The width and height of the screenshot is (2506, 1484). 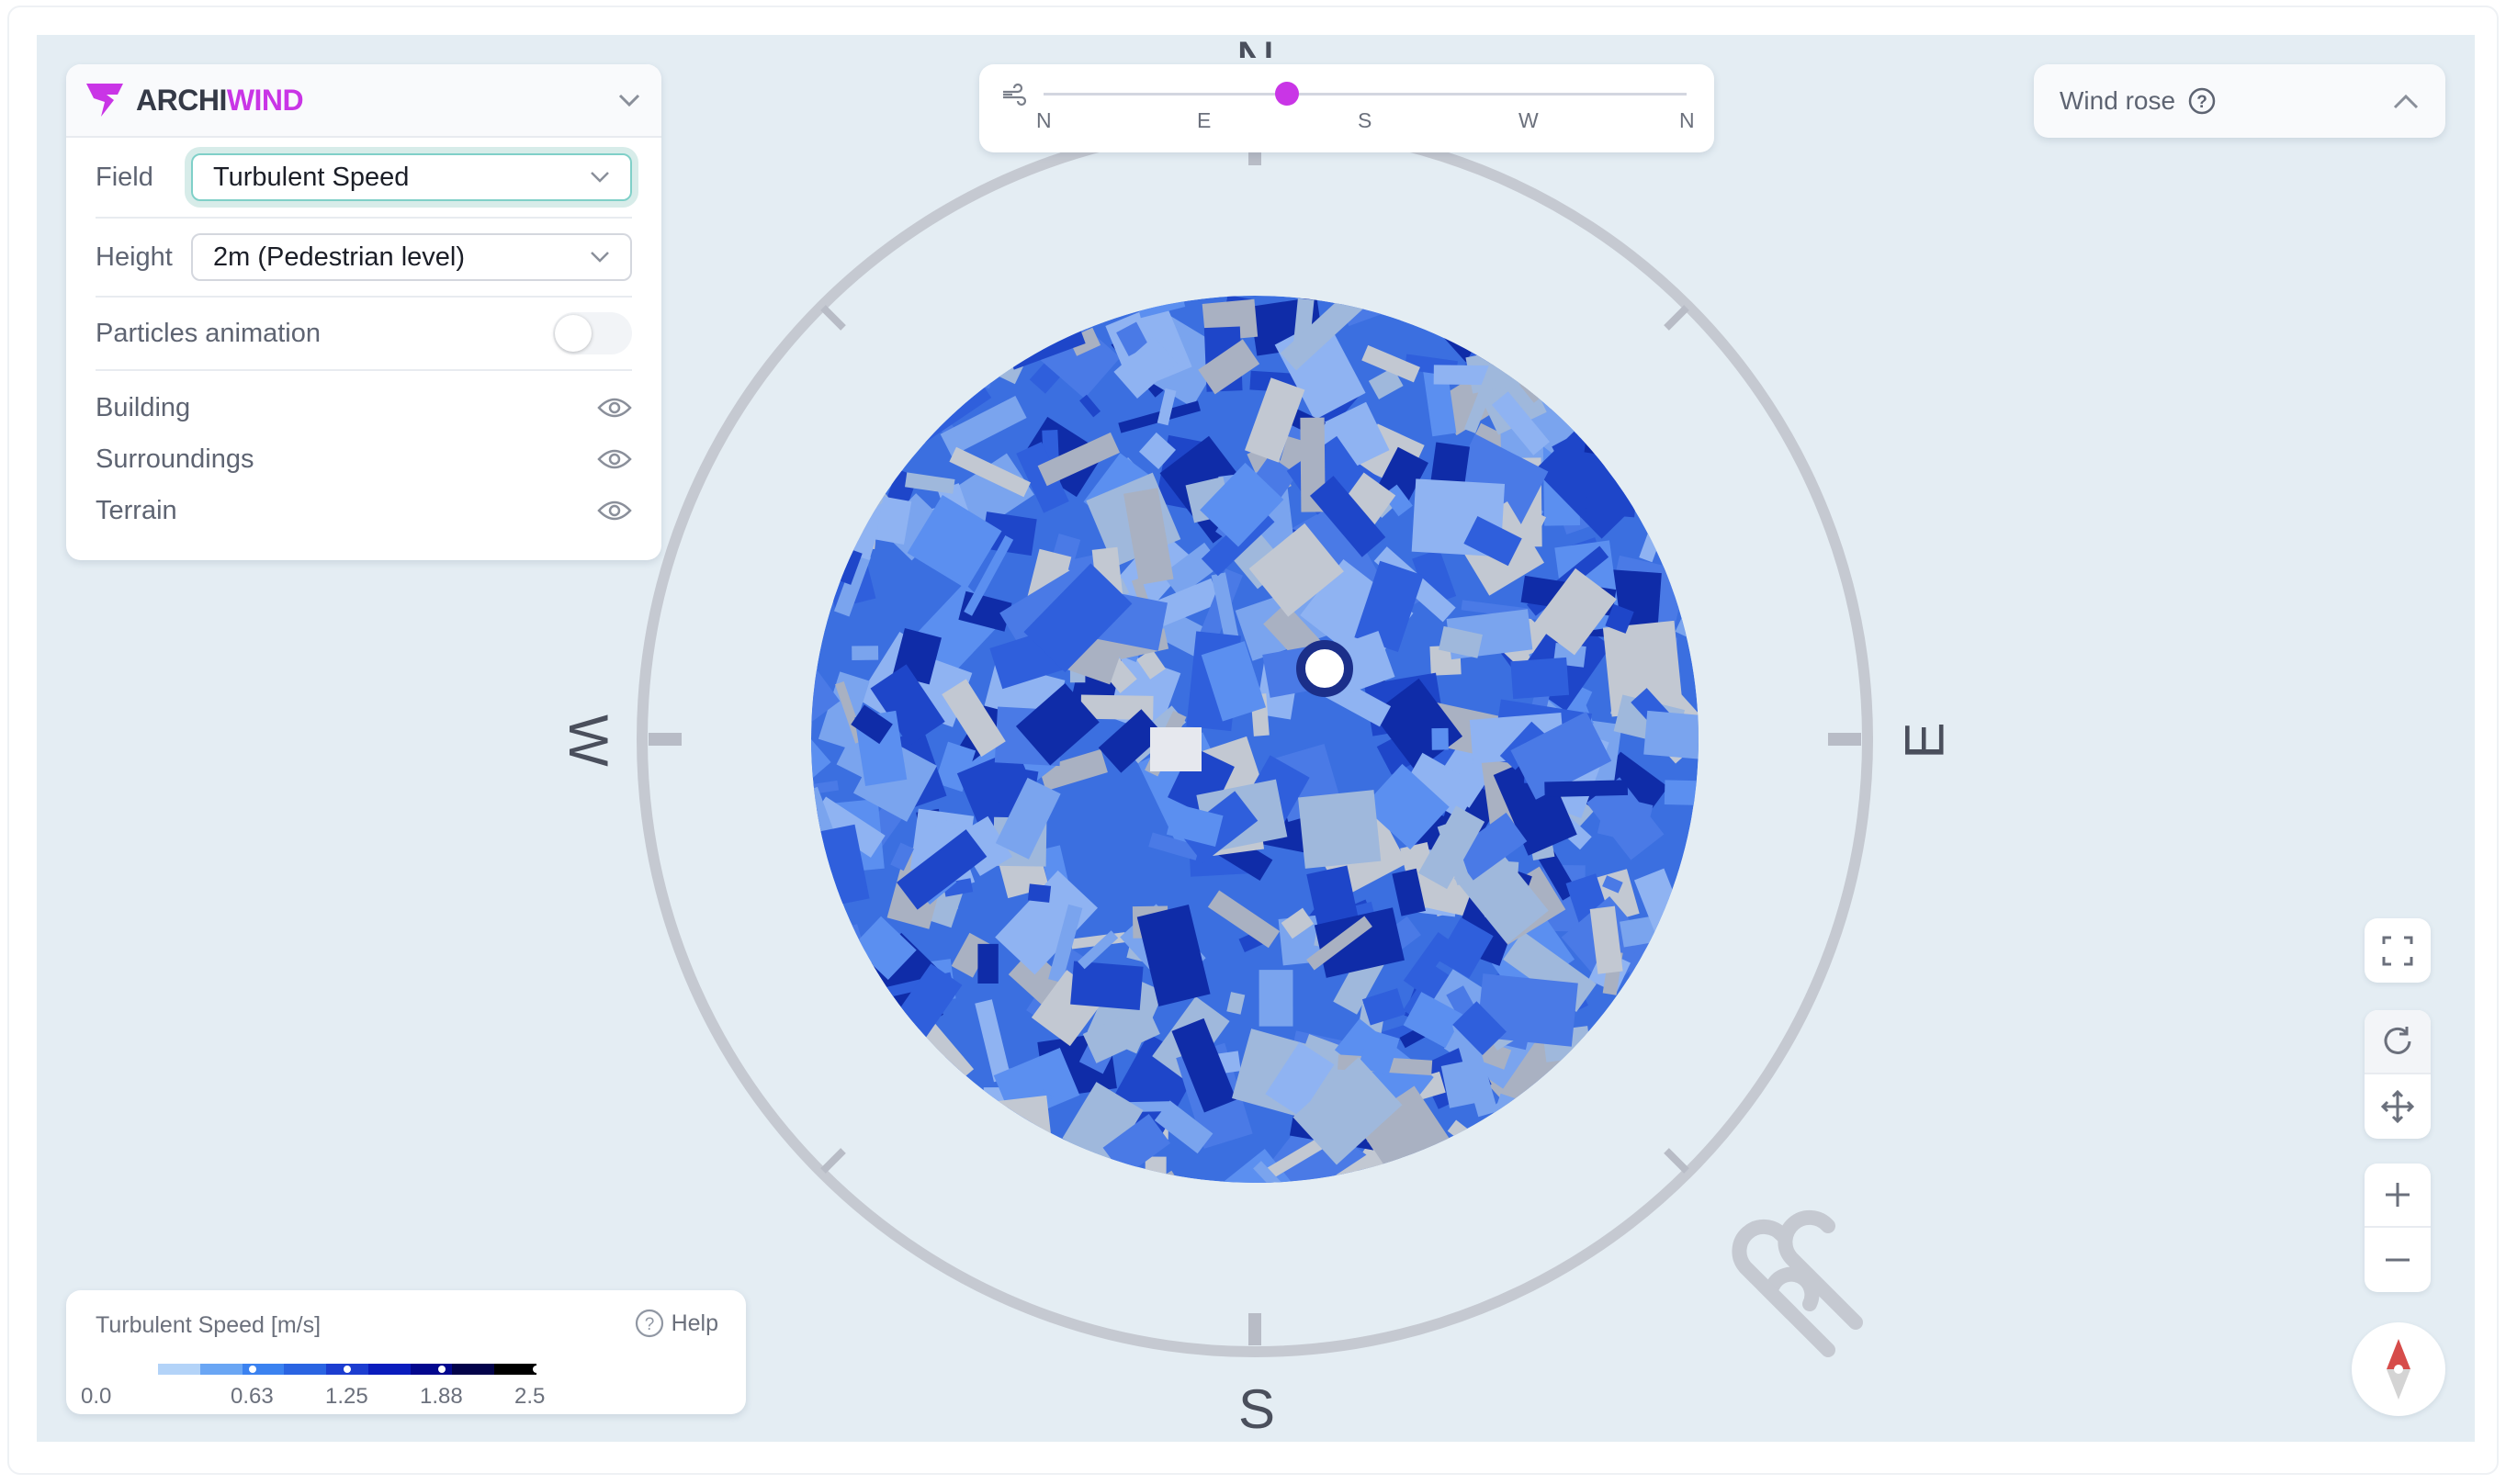 What do you see at coordinates (363, 101) in the screenshot?
I see `panel-header: ARCHI WIND` at bounding box center [363, 101].